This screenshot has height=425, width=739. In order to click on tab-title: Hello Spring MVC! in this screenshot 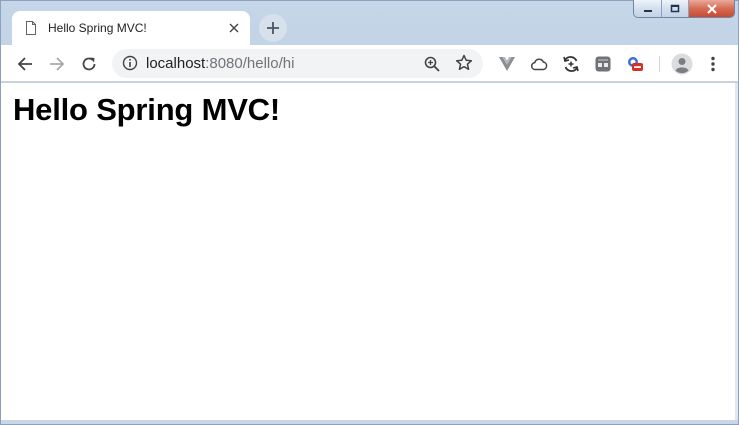, I will do `click(97, 28)`.